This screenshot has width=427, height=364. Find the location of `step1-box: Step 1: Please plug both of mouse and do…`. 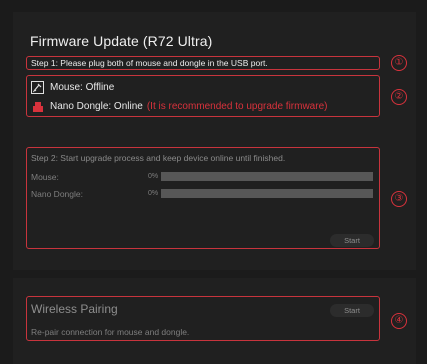

step1-box: Step 1: Please plug both of mouse and do… is located at coordinates (203, 63).